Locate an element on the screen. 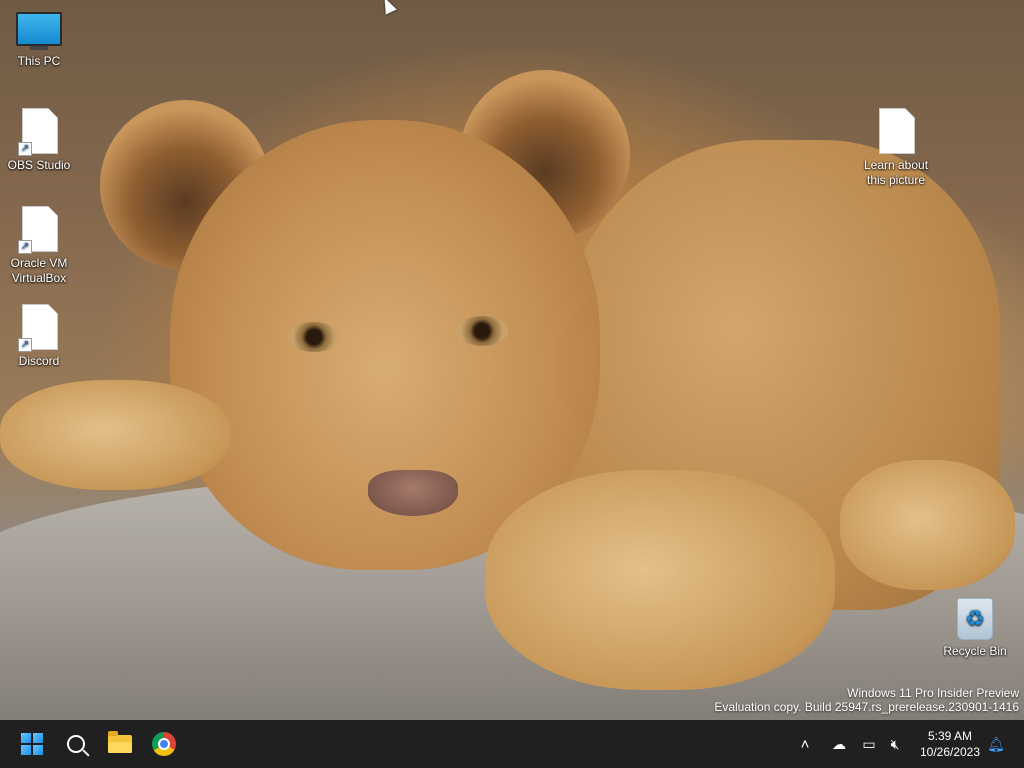 The height and width of the screenshot is (768, 1024). desktop-icon-virtualbox: ↗ Oracle VM VirtualBox is located at coordinates (39, 246).